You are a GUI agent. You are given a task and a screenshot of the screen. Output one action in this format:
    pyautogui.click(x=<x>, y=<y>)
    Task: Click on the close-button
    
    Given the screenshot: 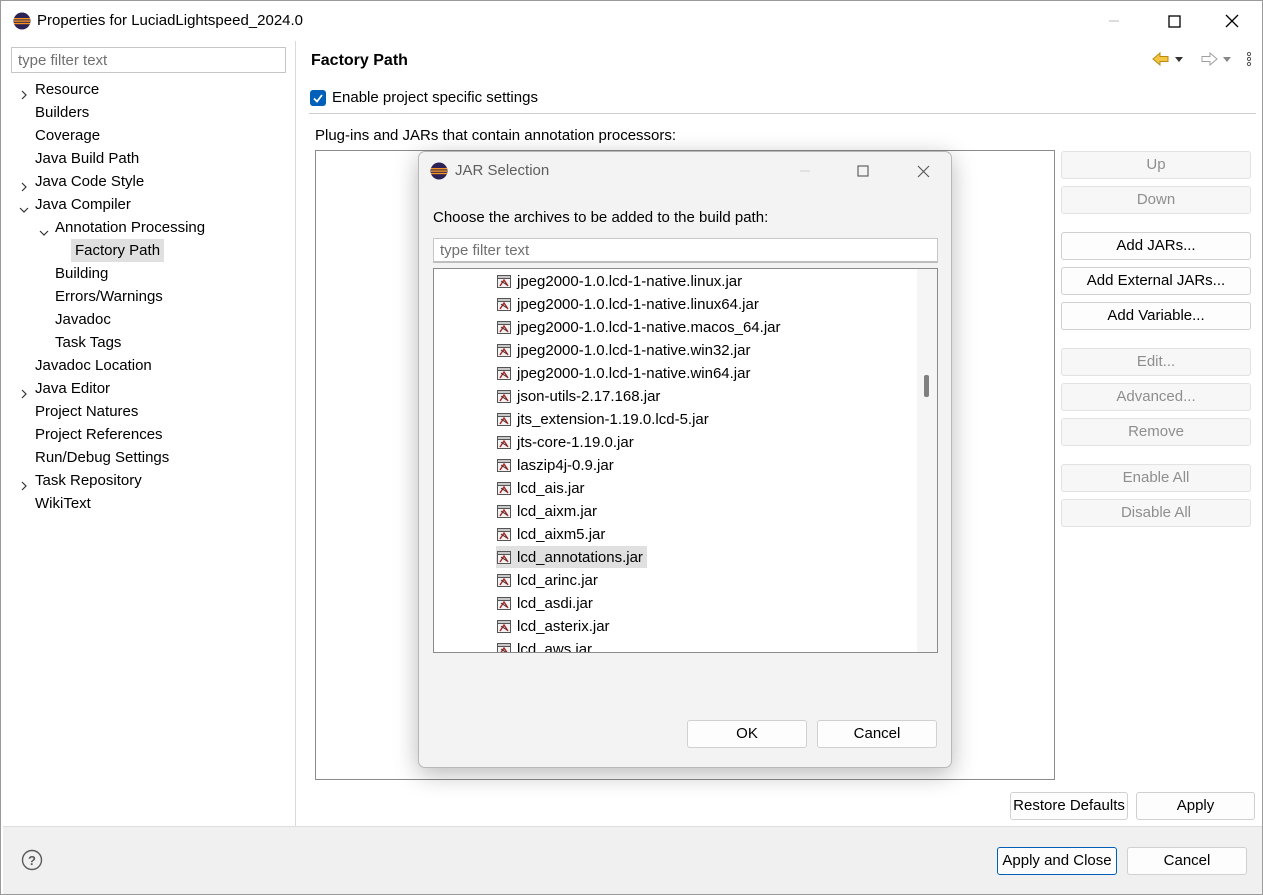 What is the action you would take?
    pyautogui.click(x=1232, y=21)
    